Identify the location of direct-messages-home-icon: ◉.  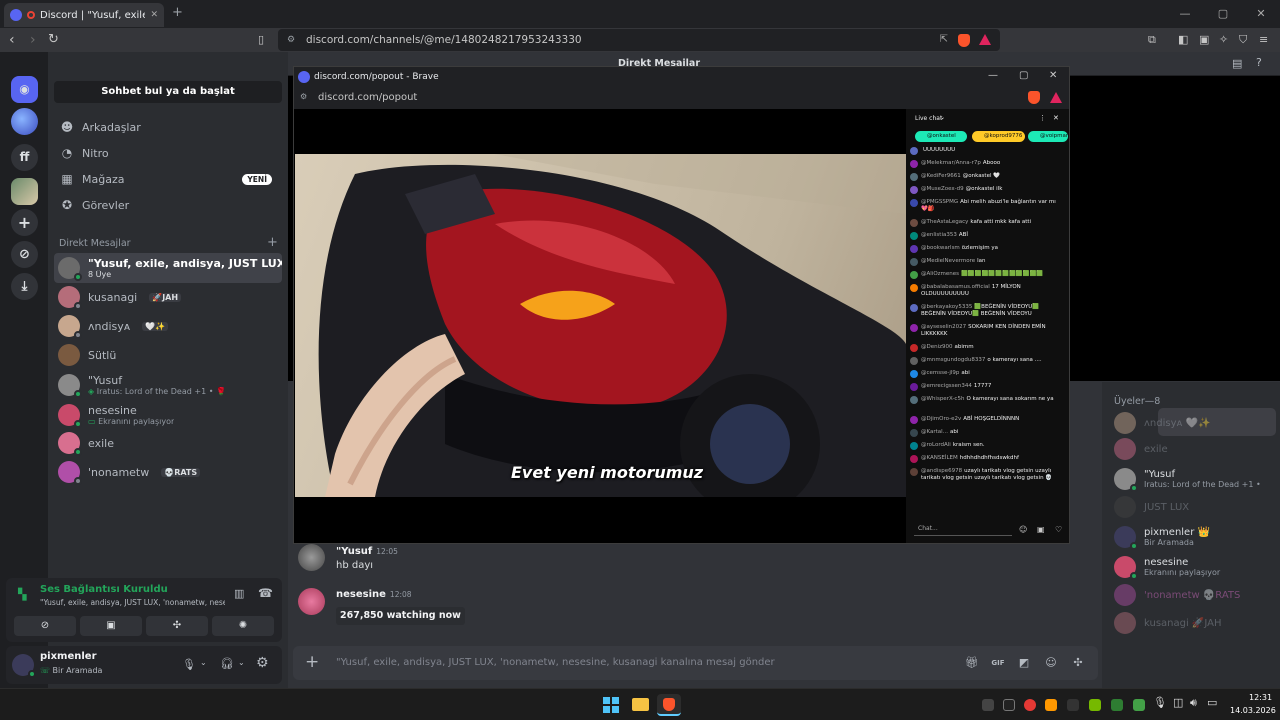
(24, 89).